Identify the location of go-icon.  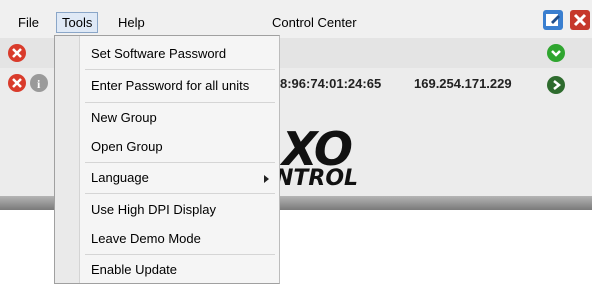
(556, 85).